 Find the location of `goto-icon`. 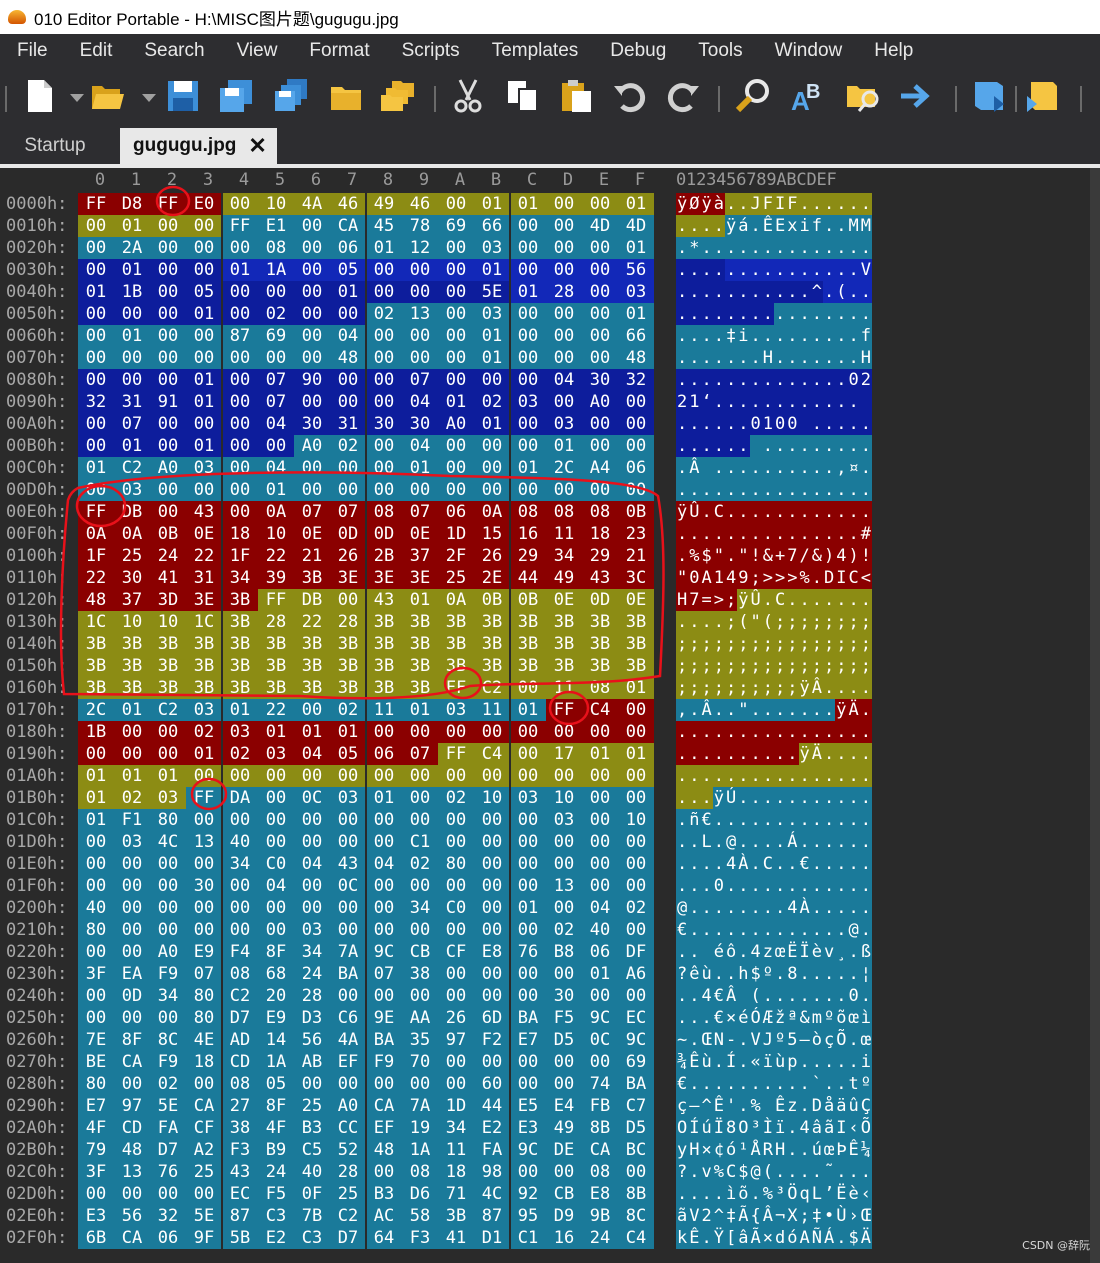

goto-icon is located at coordinates (916, 96).